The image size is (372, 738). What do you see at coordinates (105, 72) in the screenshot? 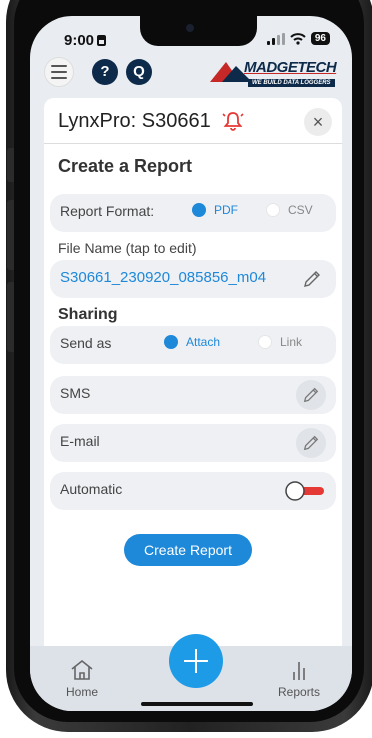
I see `help-button: ?` at bounding box center [105, 72].